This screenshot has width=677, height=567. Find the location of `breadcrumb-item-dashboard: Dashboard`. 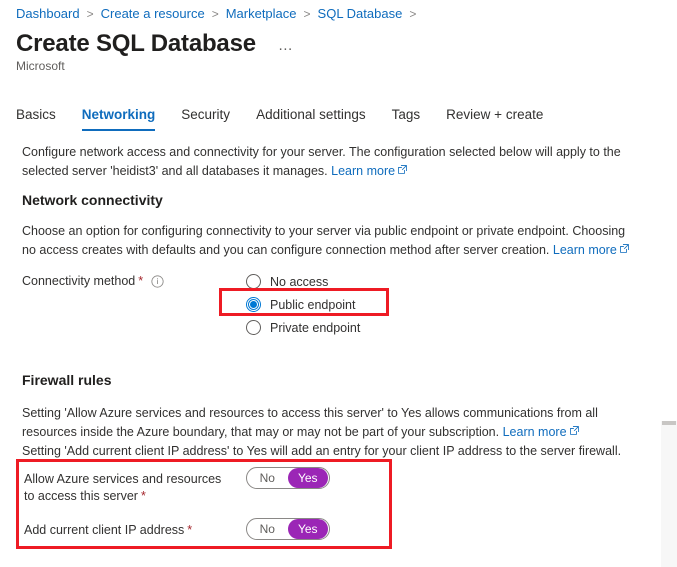

breadcrumb-item-dashboard: Dashboard is located at coordinates (48, 13).